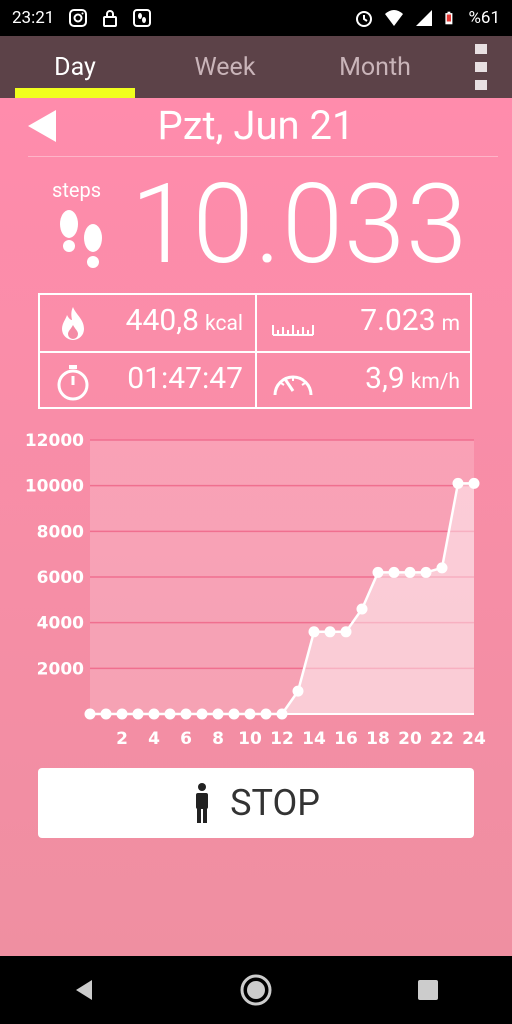 The image size is (512, 1024). I want to click on calories-unit: kcal, so click(224, 324).